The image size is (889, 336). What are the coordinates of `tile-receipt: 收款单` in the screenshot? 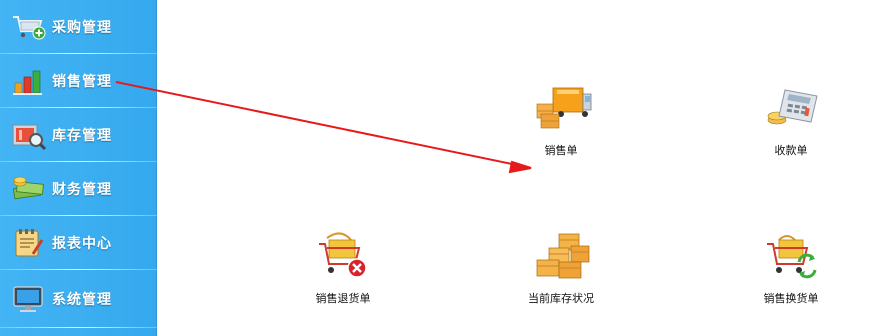 It's located at (791, 119).